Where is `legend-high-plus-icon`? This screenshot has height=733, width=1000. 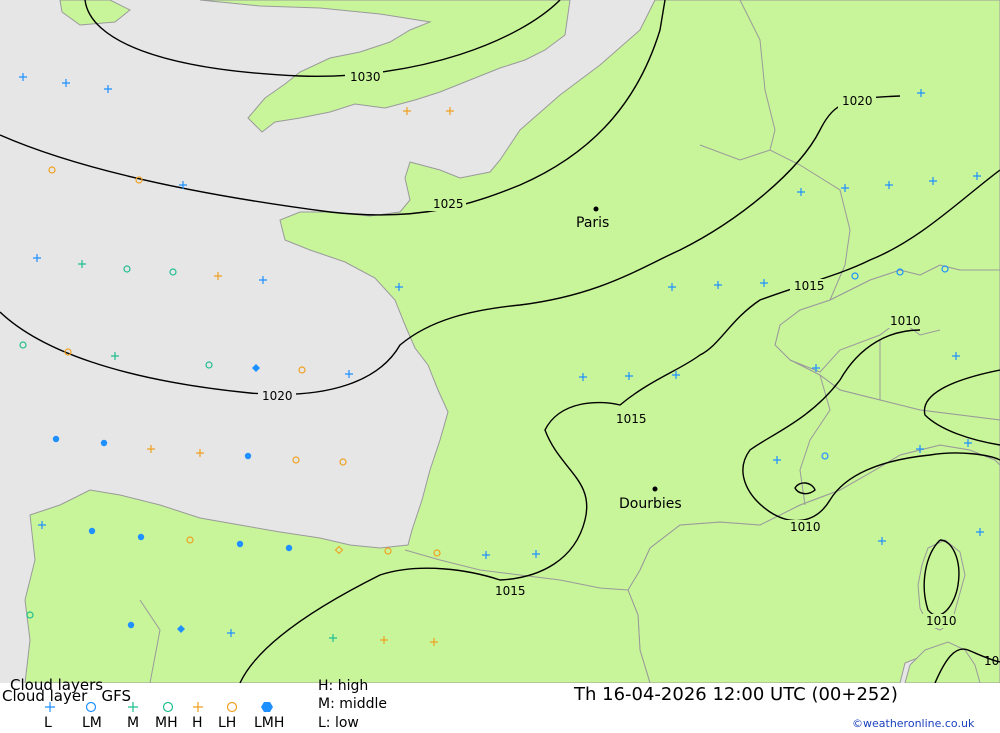 legend-high-plus-icon is located at coordinates (198, 707).